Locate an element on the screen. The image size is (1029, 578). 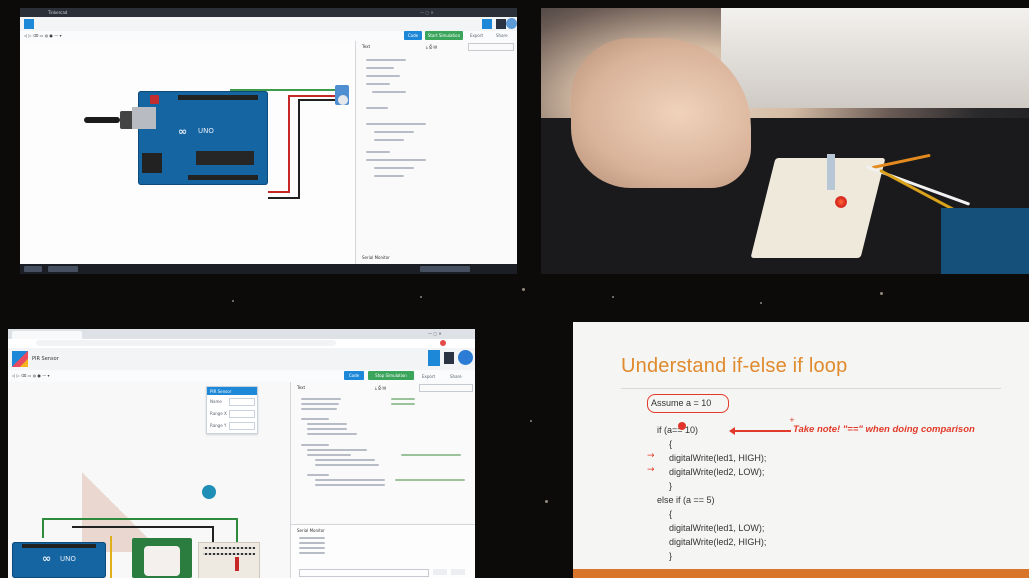
circuit-canvas: ∞ UNO is located at coordinates (187, 152).